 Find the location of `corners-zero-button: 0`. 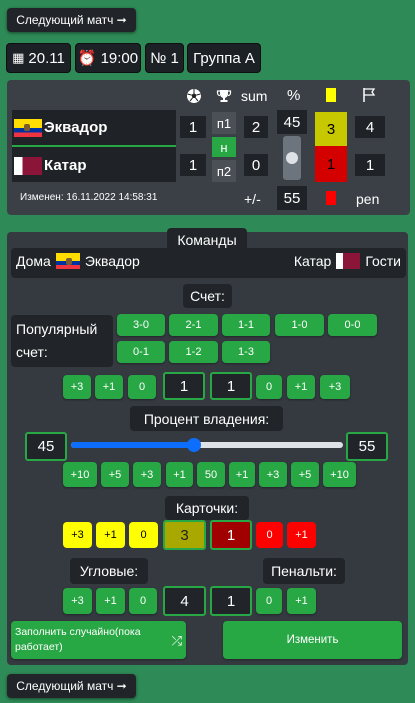

corners-zero-button: 0 is located at coordinates (143, 601).